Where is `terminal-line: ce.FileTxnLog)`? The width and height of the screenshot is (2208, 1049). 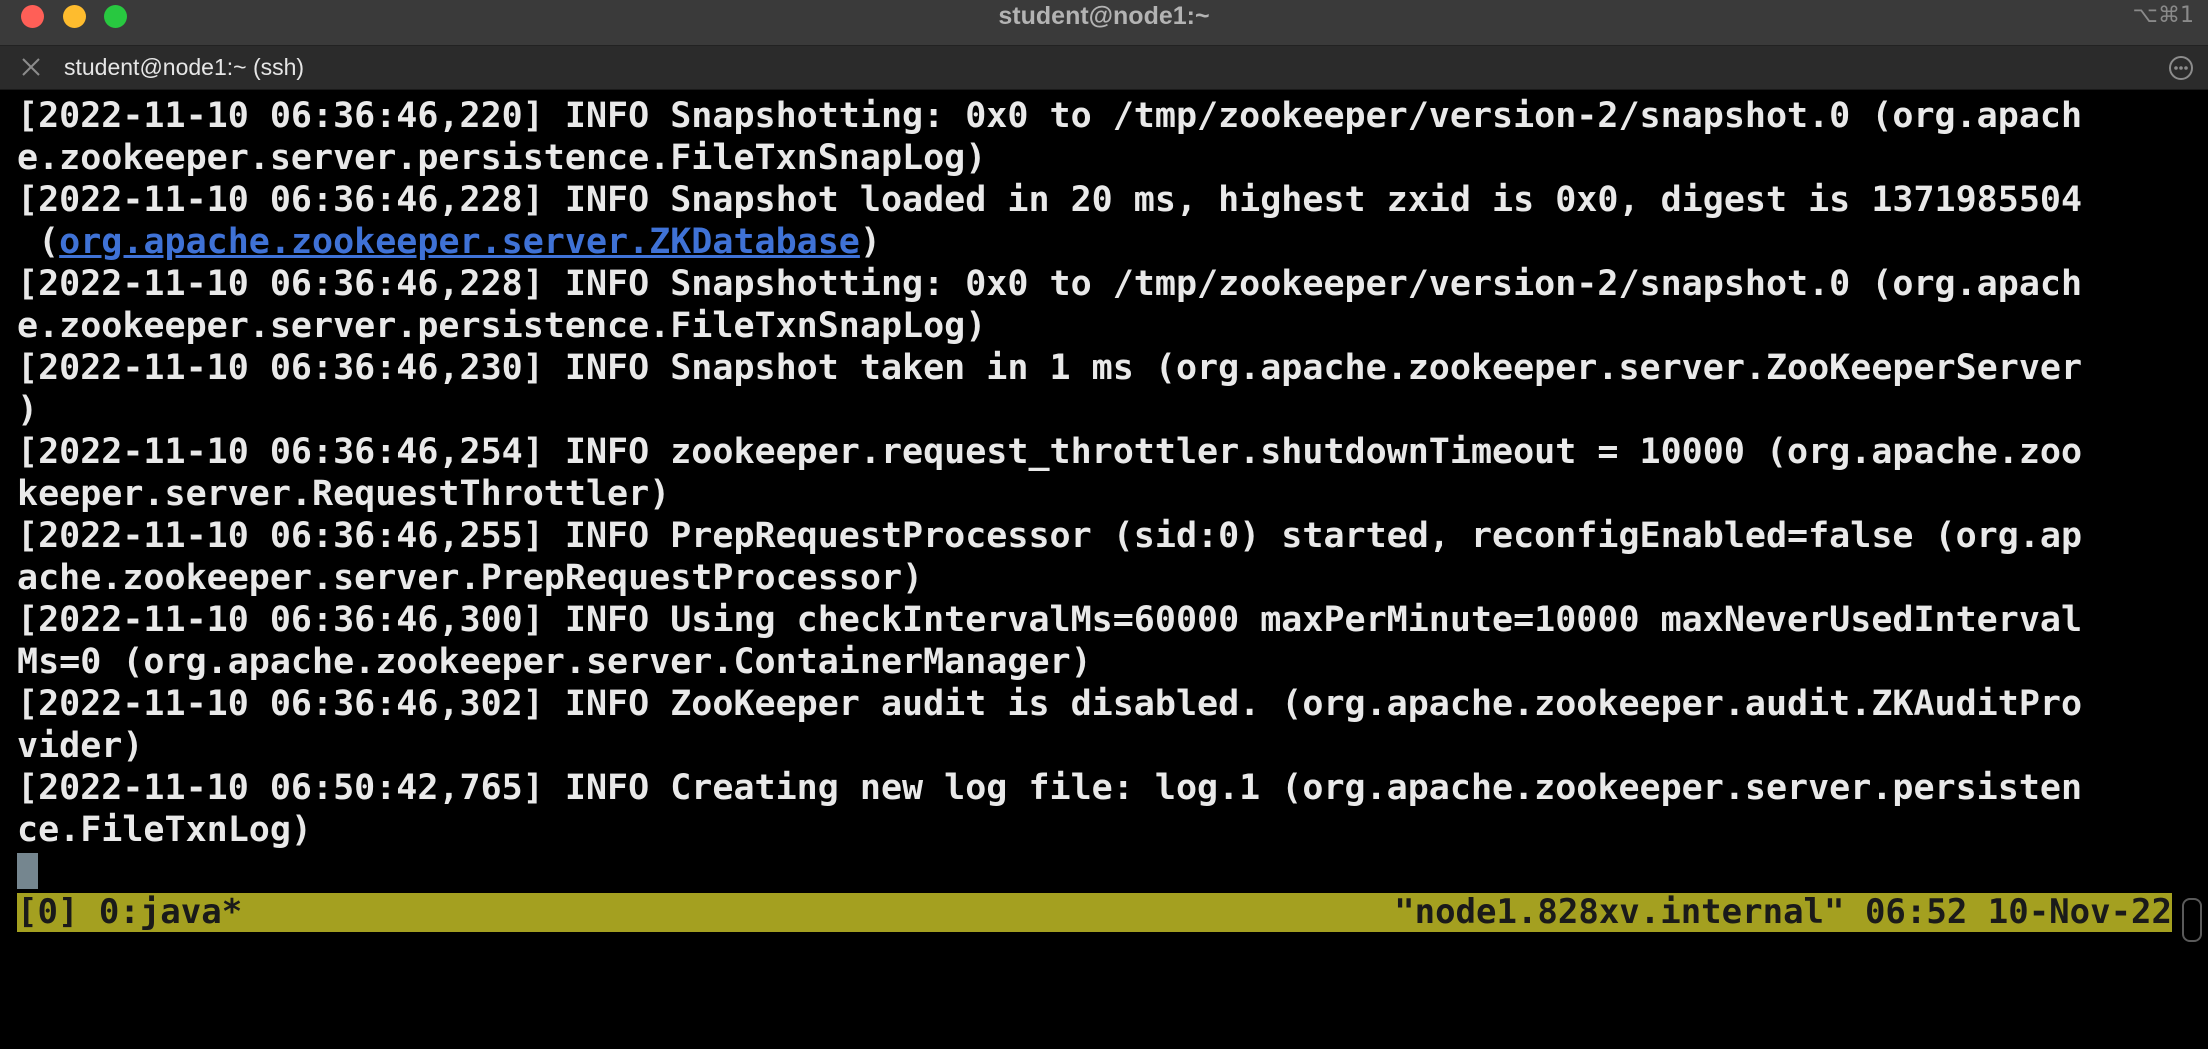 terminal-line: ce.FileTxnLog) is located at coordinates (165, 830).